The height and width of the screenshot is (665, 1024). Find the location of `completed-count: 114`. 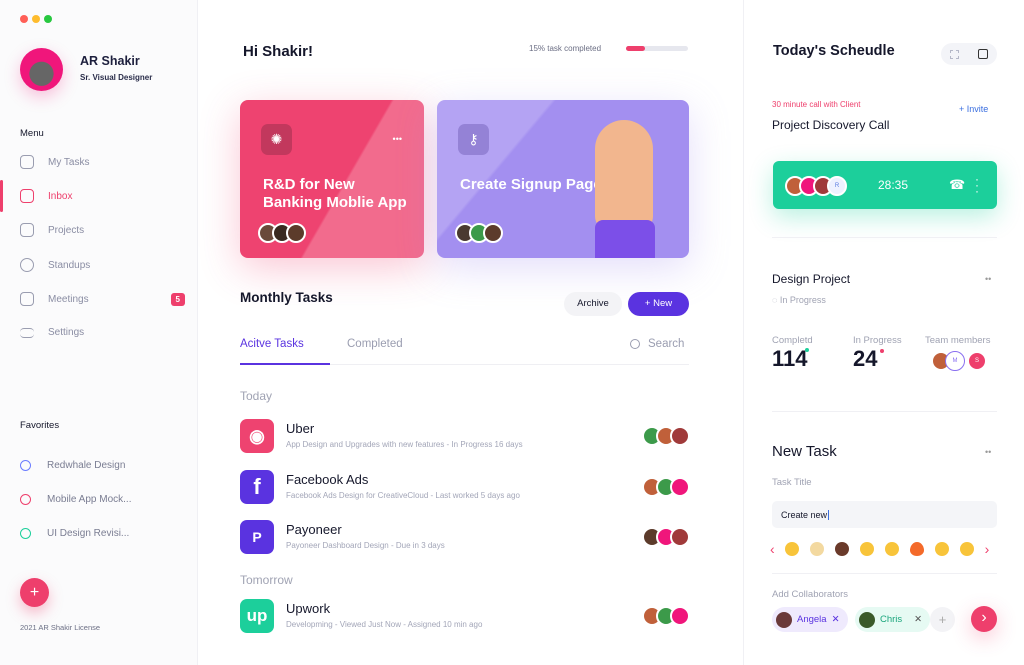

completed-count: 114 is located at coordinates (790, 358).